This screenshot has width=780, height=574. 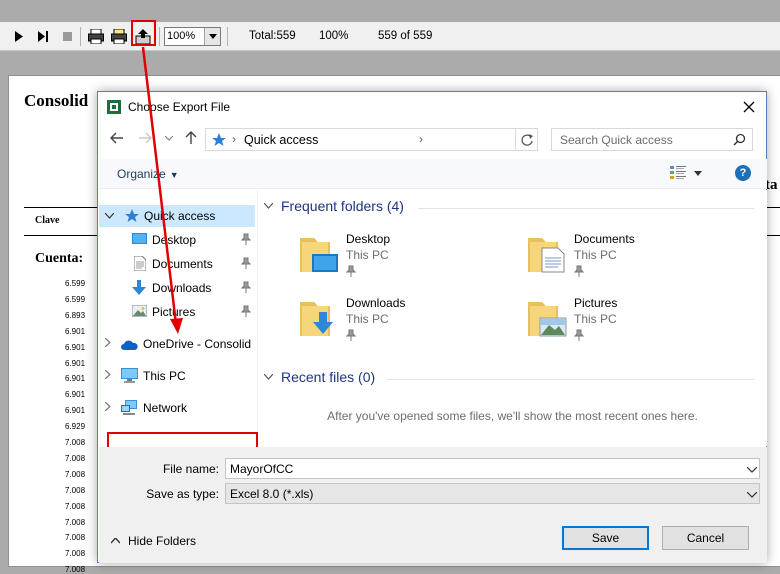 I want to click on cancel-button: Cancel, so click(x=705, y=538).